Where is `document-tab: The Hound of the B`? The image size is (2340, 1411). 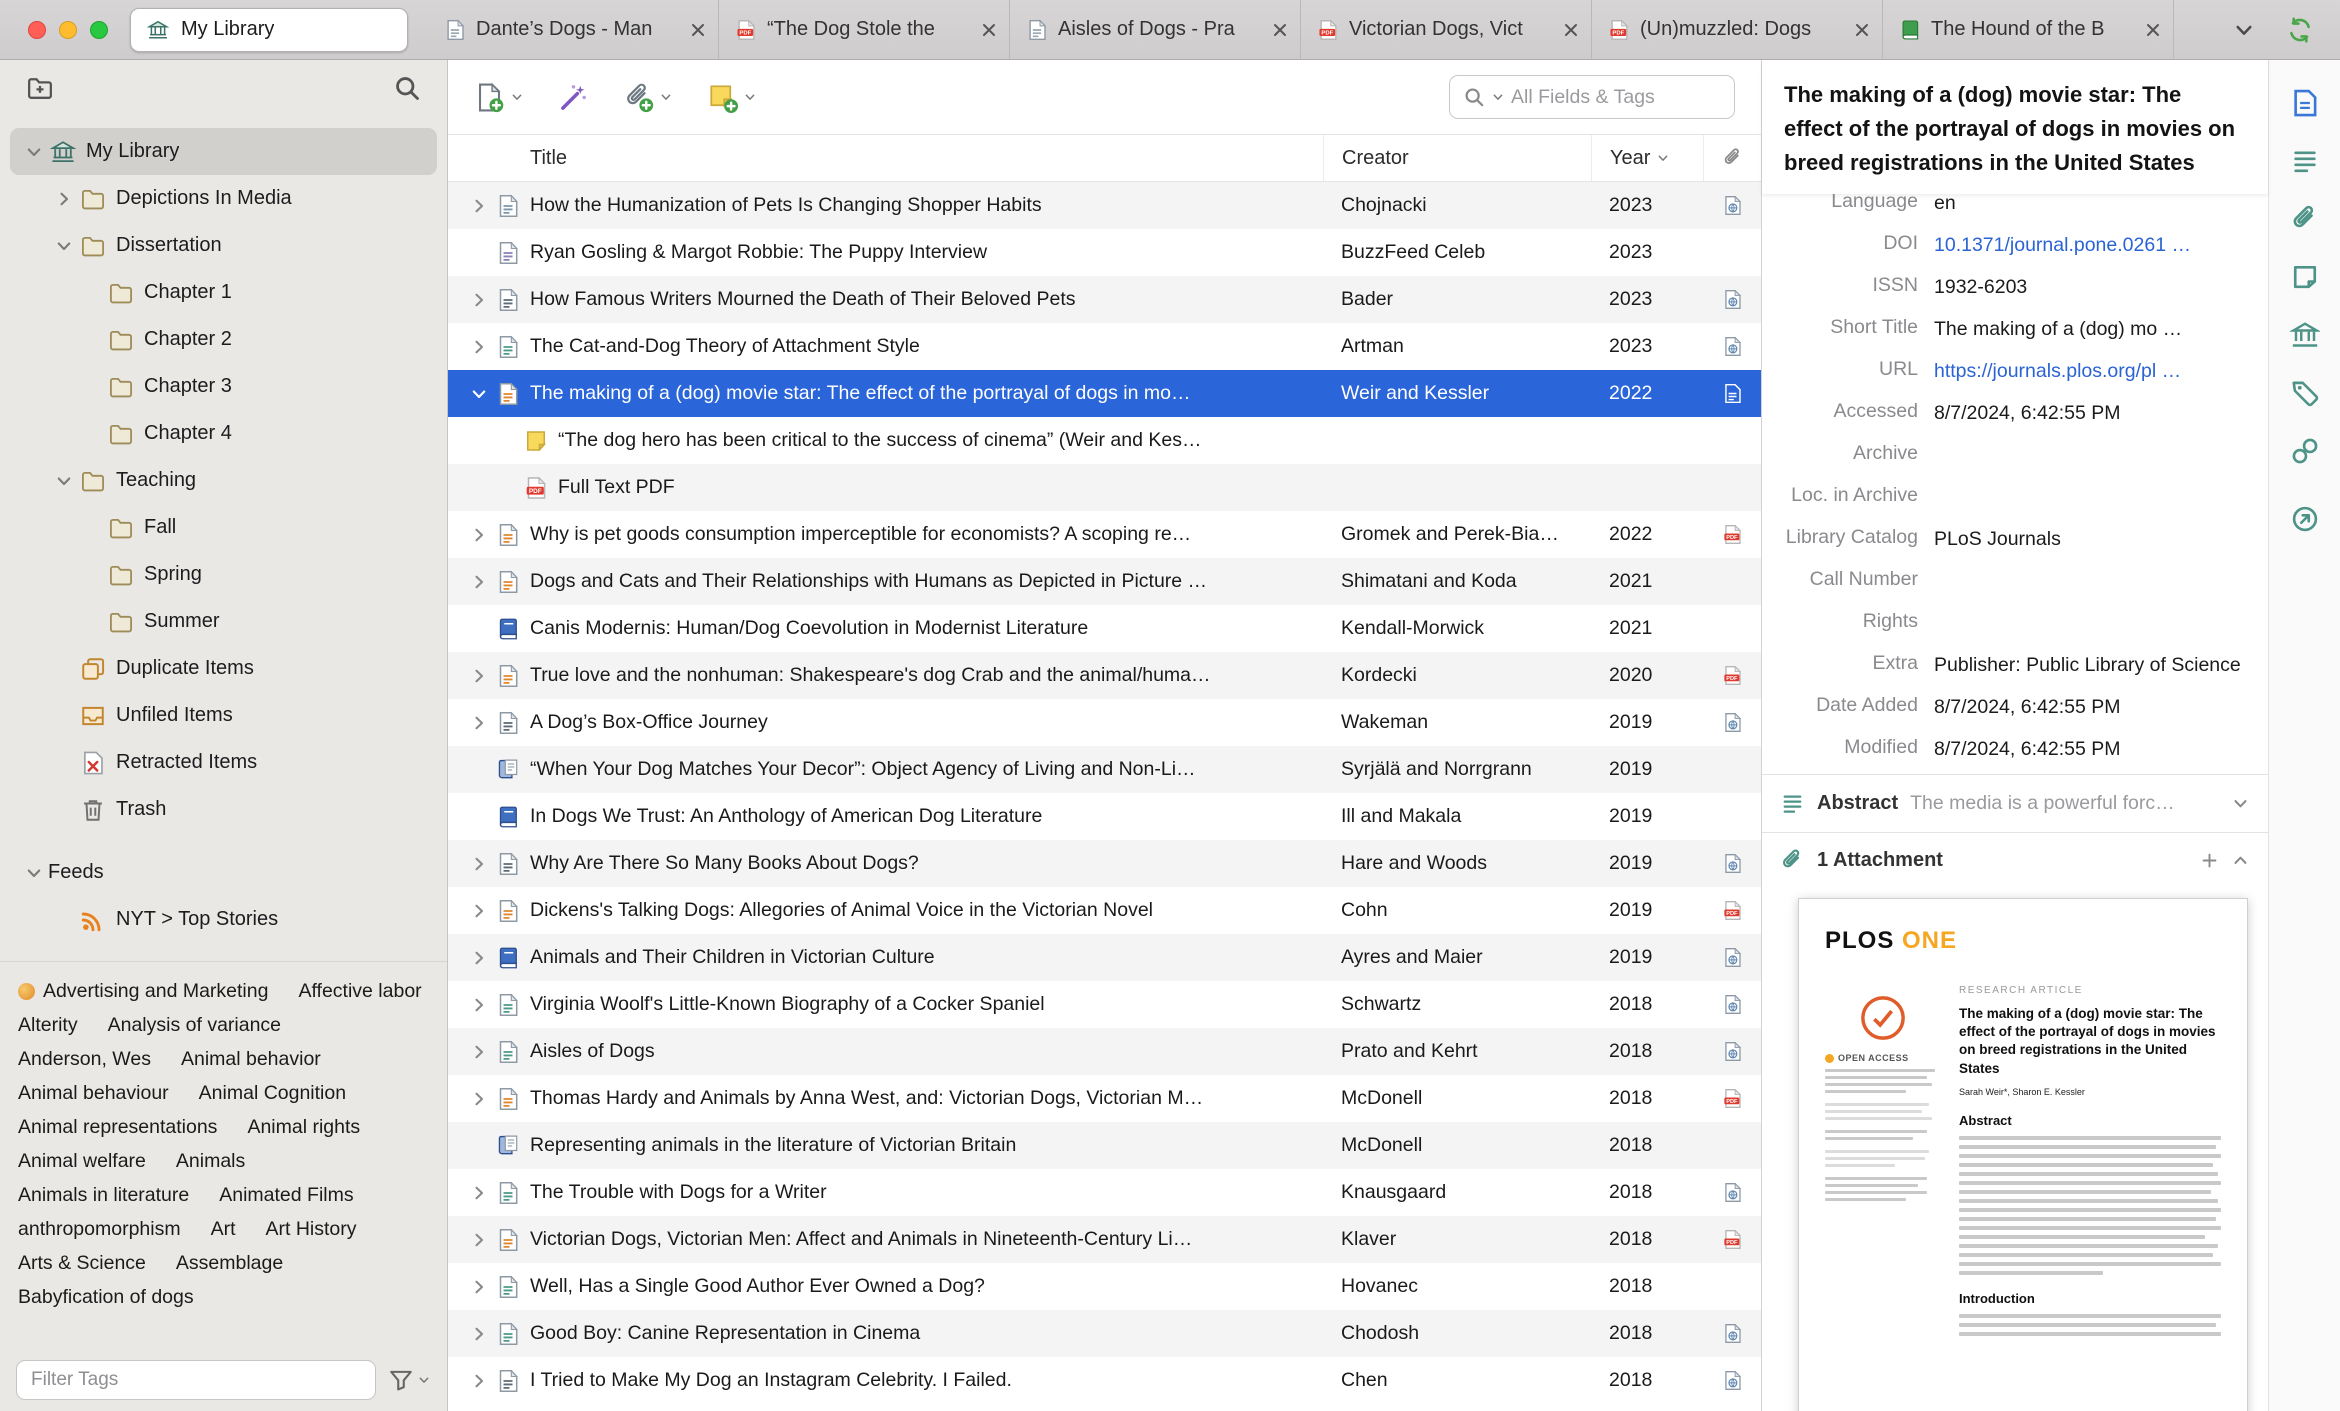 document-tab: The Hound of the B is located at coordinates (2028, 29).